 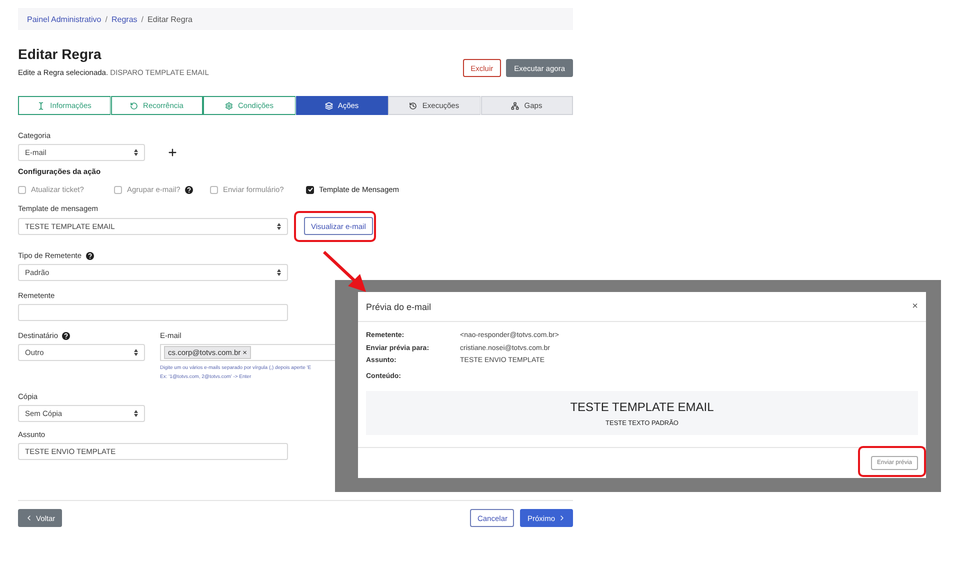 What do you see at coordinates (642, 407) in the screenshot?
I see `email-heading: TESTE TEMPLATE EMAIL` at bounding box center [642, 407].